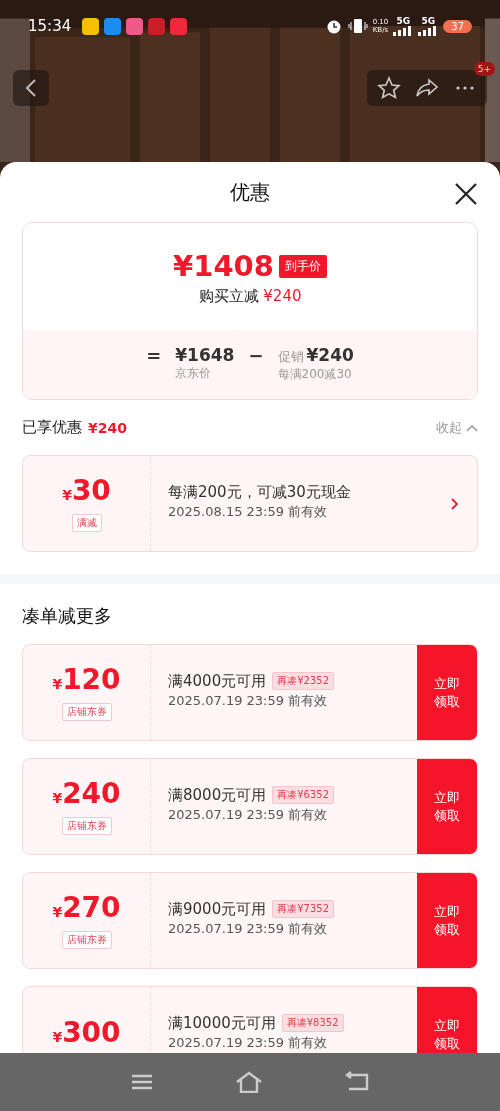 This screenshot has height=1111, width=500. What do you see at coordinates (205, 355) in the screenshot?
I see `original-price: ¥1648` at bounding box center [205, 355].